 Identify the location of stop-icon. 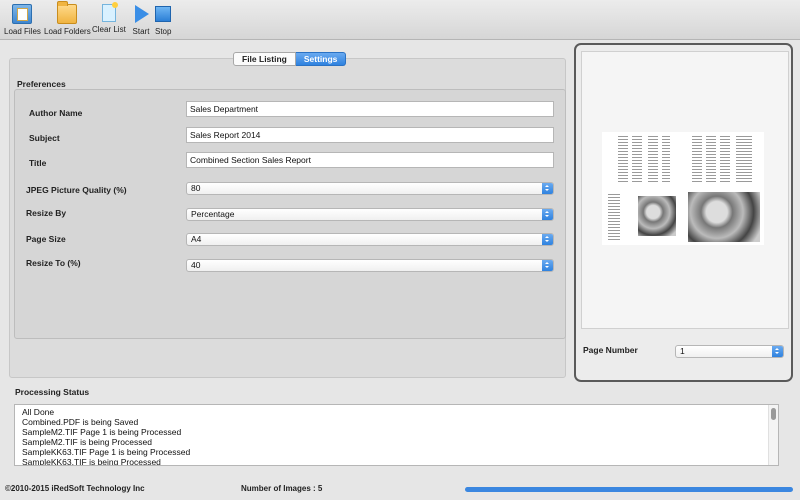
(163, 14).